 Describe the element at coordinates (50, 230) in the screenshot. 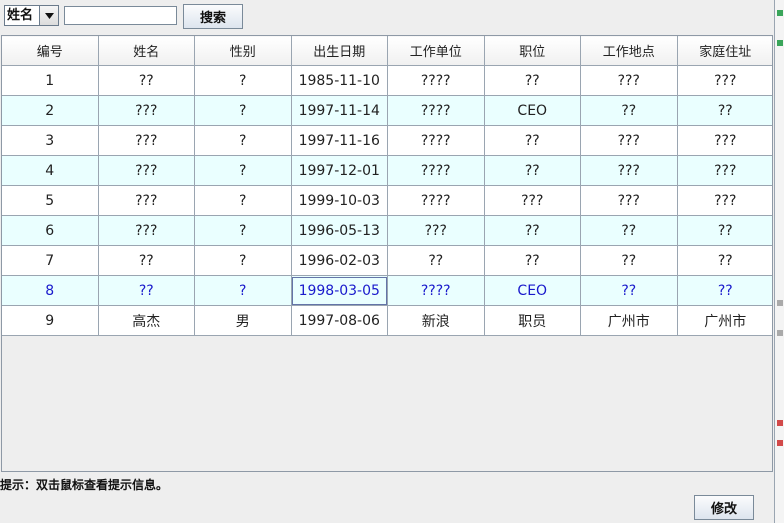

I see `table-cell-id: 6` at that location.